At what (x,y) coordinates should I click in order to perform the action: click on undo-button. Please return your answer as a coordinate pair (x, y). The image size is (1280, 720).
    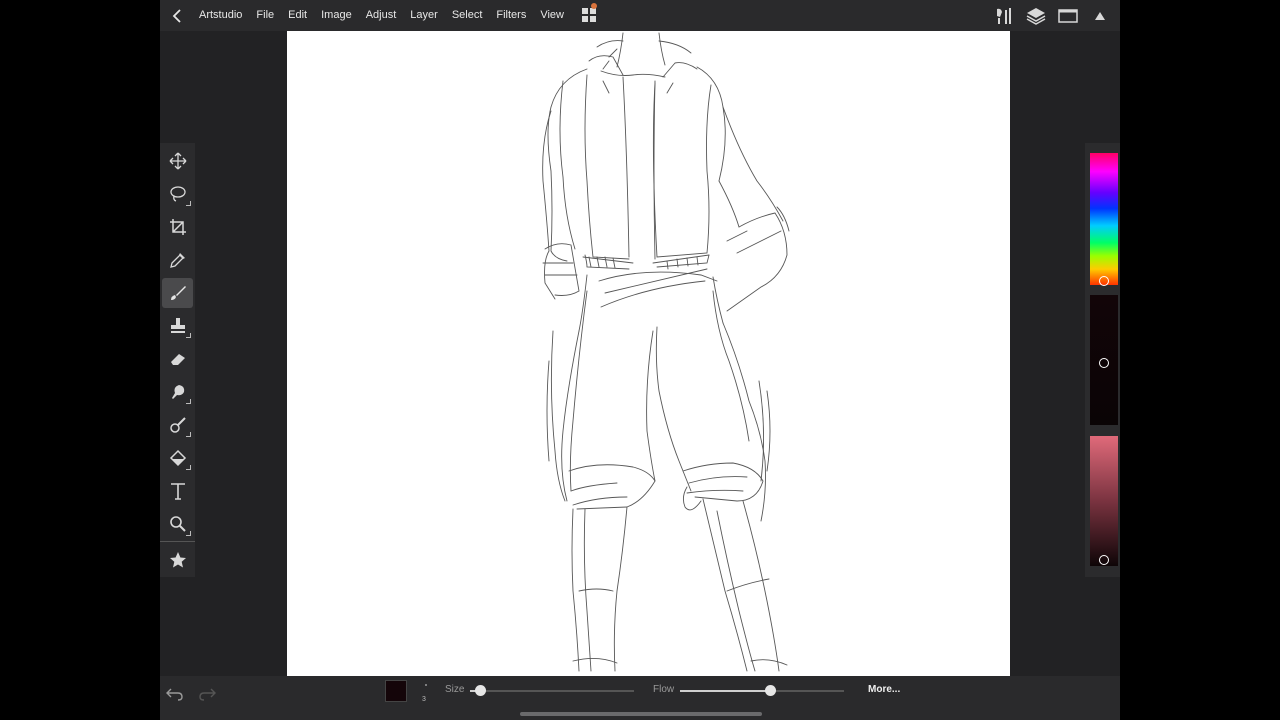
    Looking at the image, I should click on (175, 694).